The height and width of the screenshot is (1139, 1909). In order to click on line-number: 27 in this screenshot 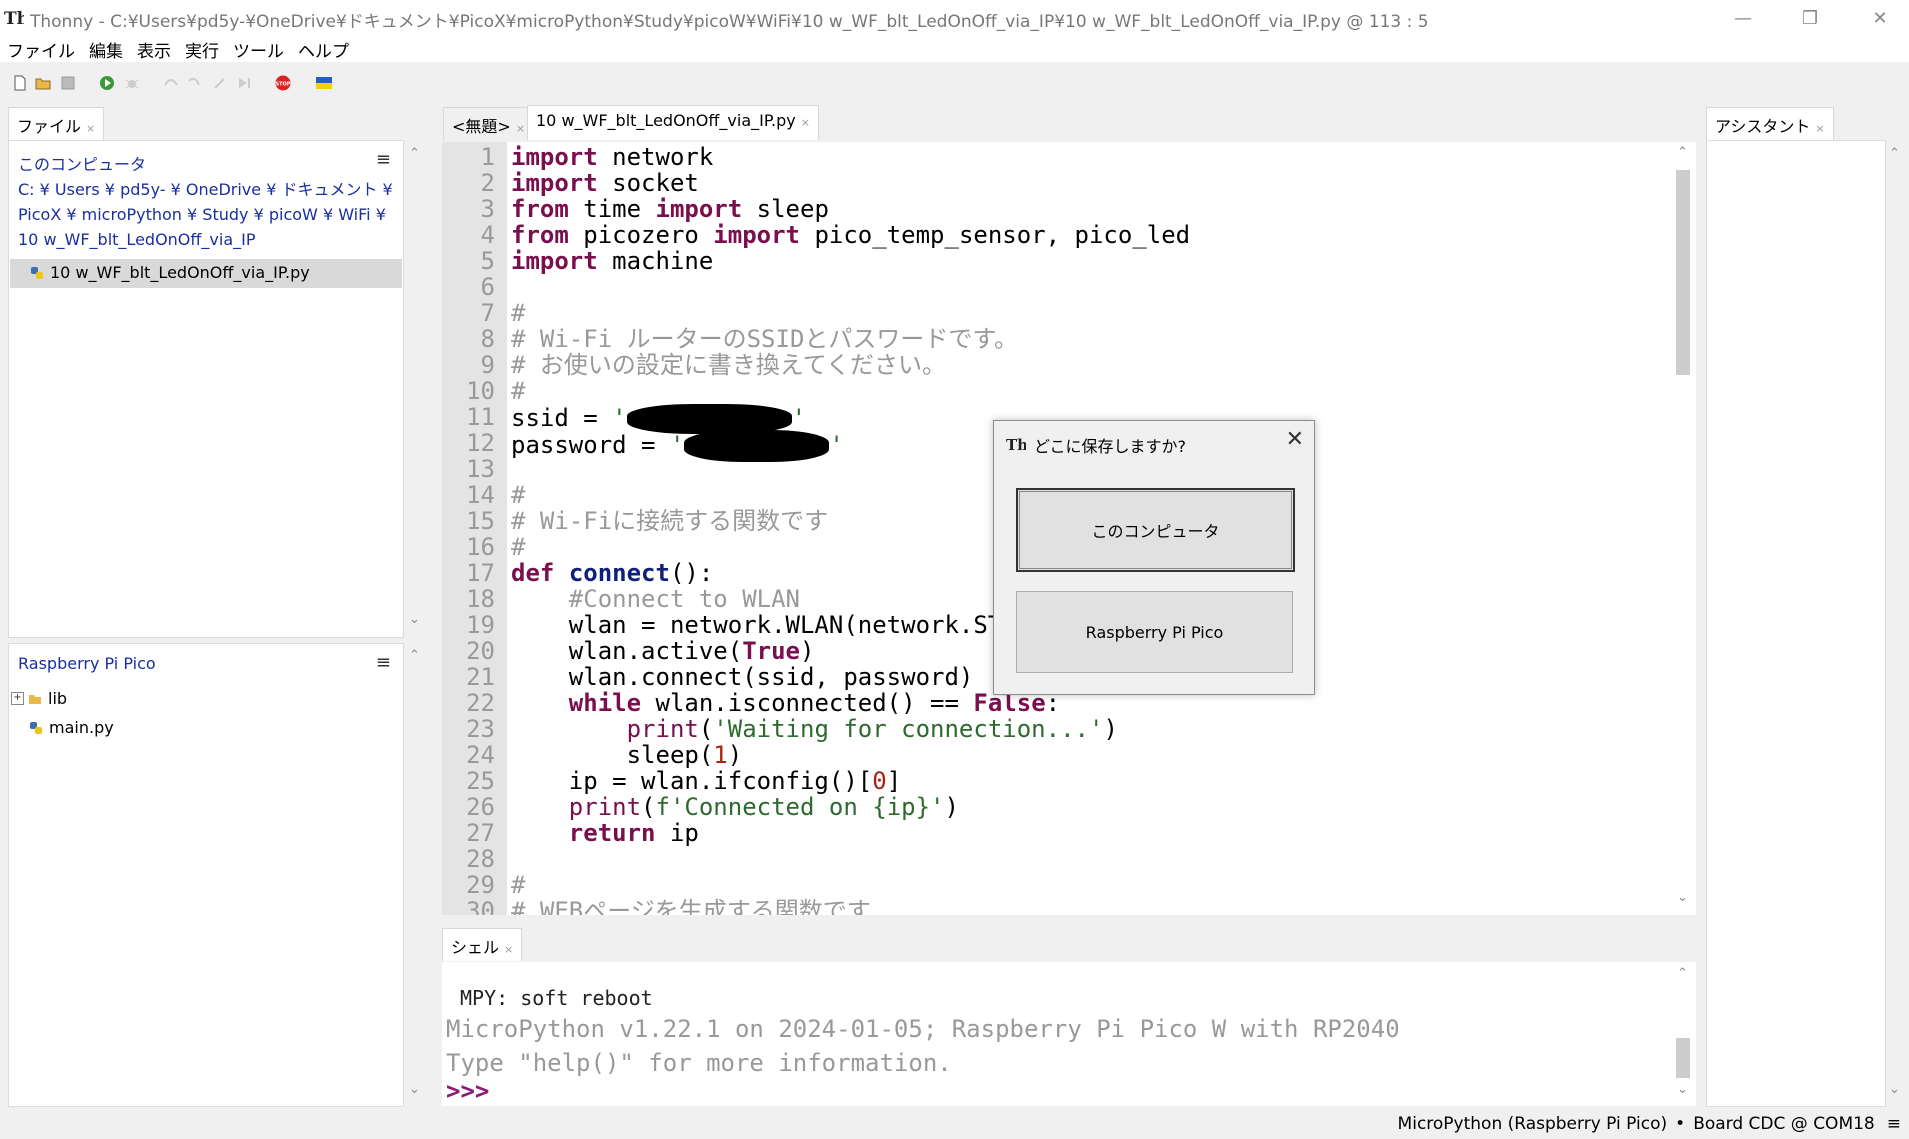, I will do `click(480, 833)`.